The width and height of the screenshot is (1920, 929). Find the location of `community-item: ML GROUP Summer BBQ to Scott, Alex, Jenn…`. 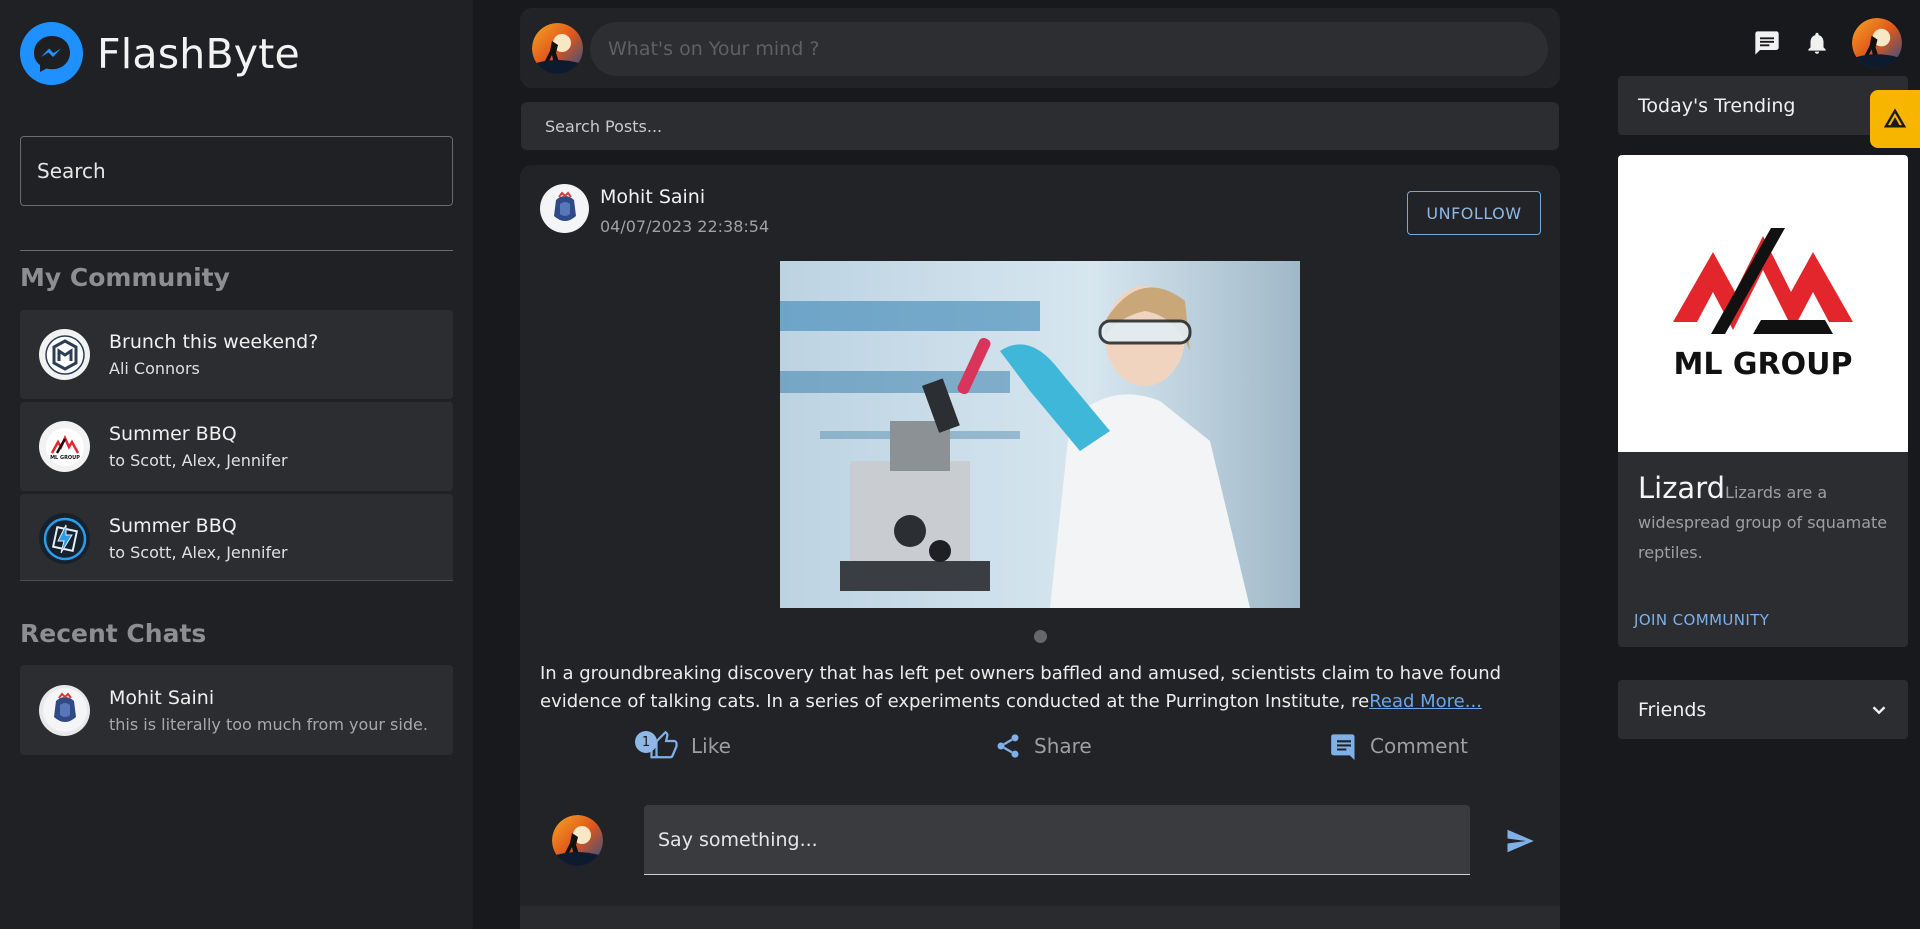

community-item: ML GROUP Summer BBQ to Scott, Alex, Jenn… is located at coordinates (236, 446).